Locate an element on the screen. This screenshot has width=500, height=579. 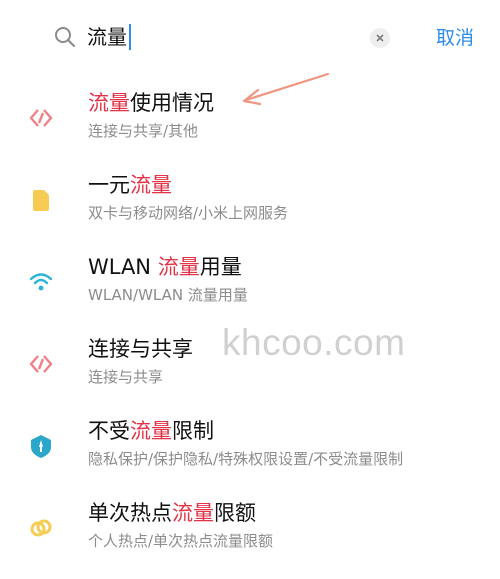
result-subtitle: 双卡与移动网络/小米上网服务 is located at coordinates (188, 213).